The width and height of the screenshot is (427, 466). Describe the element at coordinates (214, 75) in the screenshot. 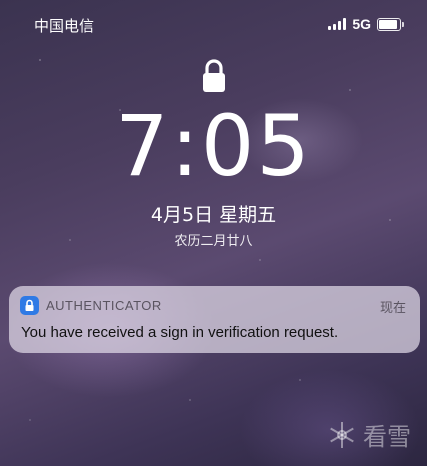

I see `lock-icon` at that location.